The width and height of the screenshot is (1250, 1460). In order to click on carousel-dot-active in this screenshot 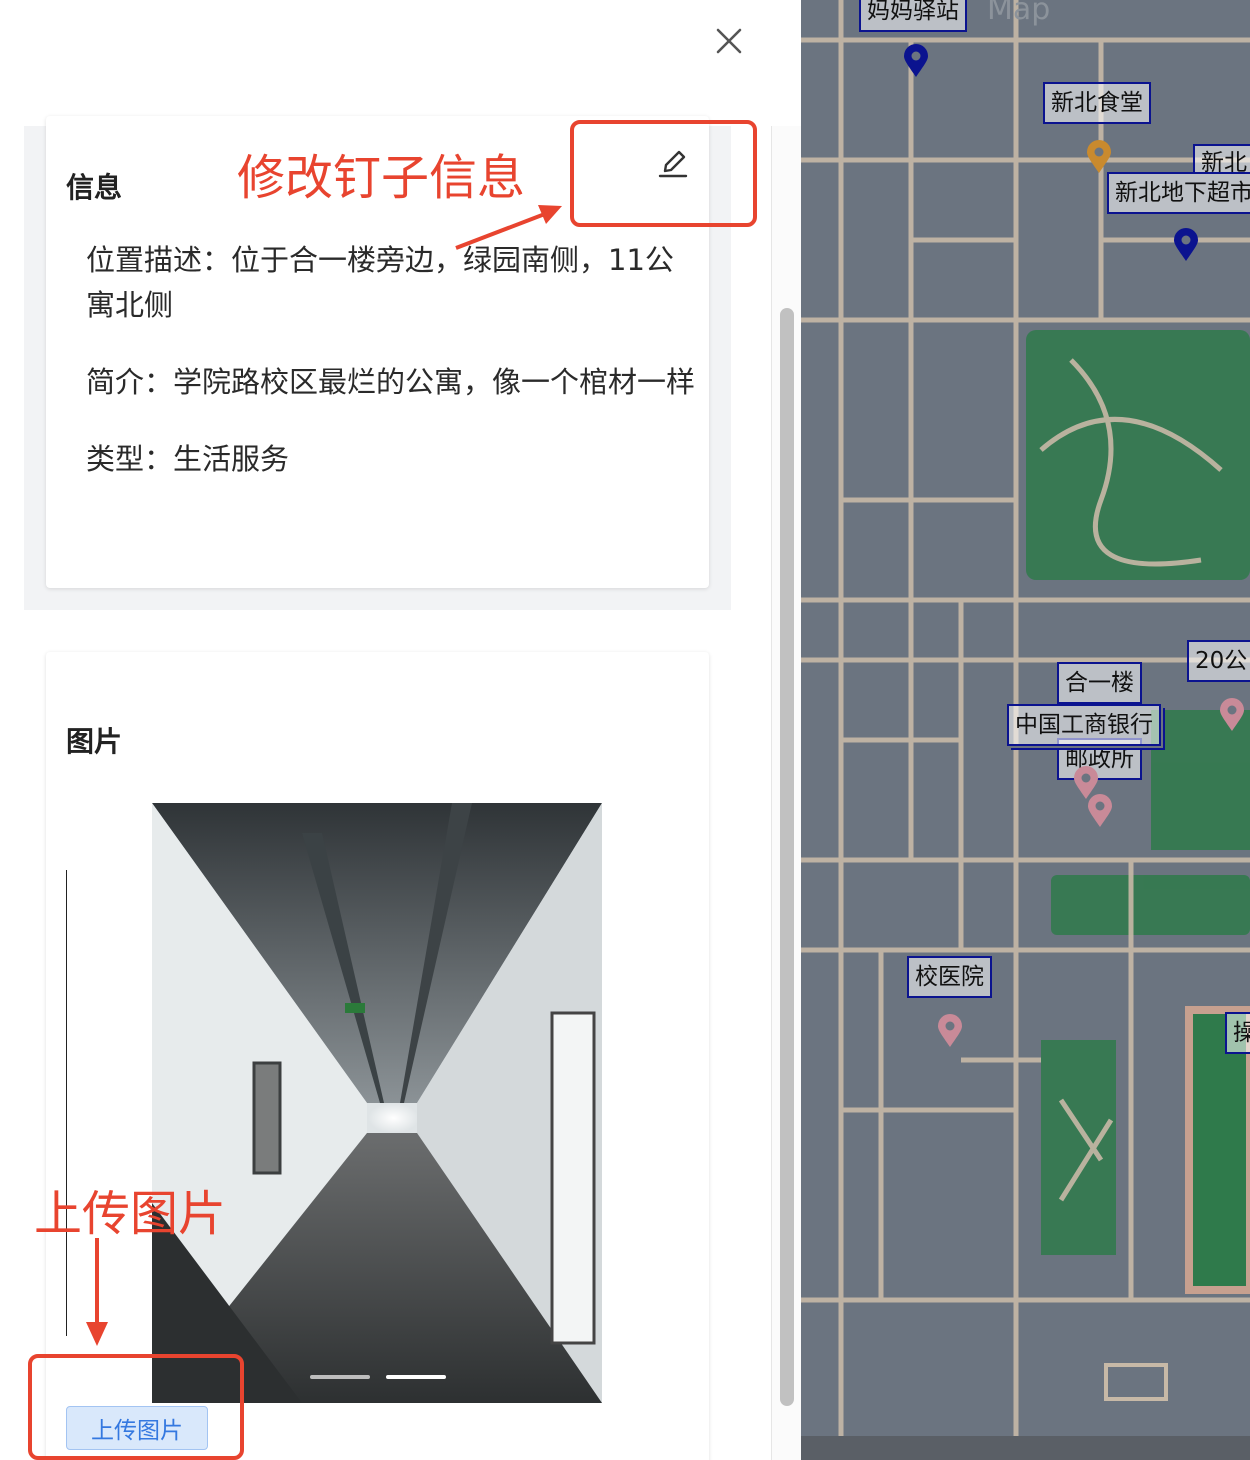, I will do `click(416, 1377)`.